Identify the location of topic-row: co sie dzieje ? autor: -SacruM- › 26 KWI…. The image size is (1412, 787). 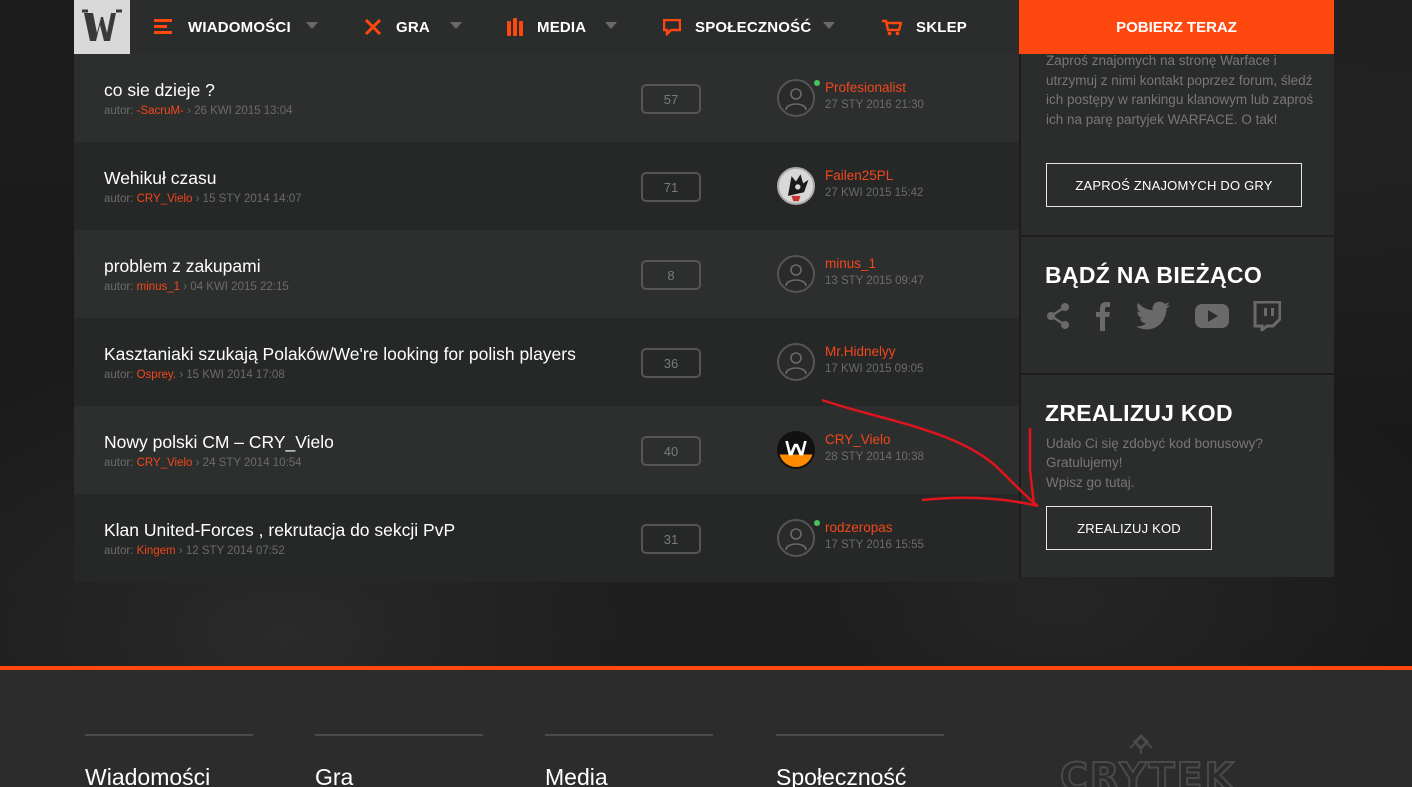
(546, 98).